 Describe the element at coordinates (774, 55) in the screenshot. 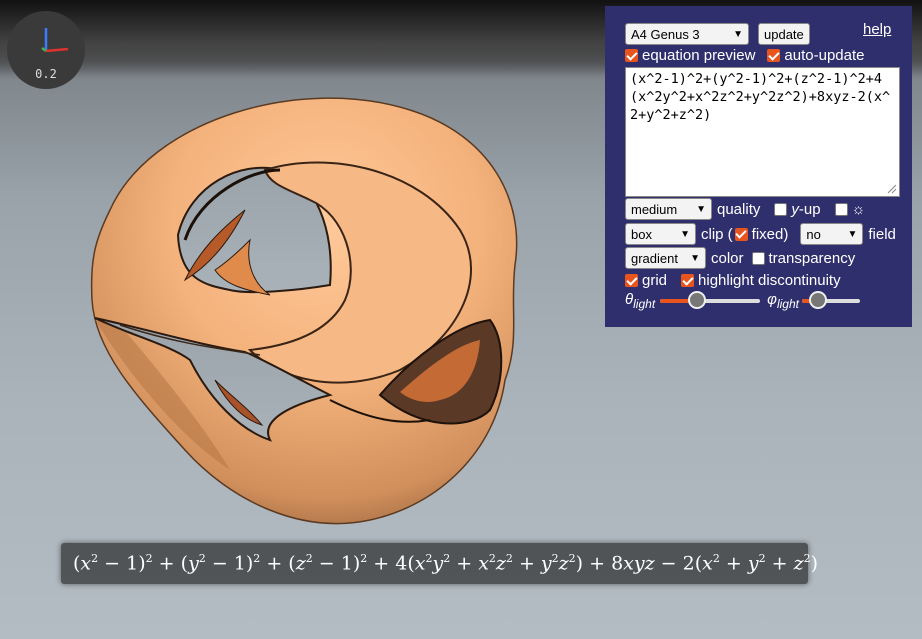

I see `auto-update-checkbox` at that location.